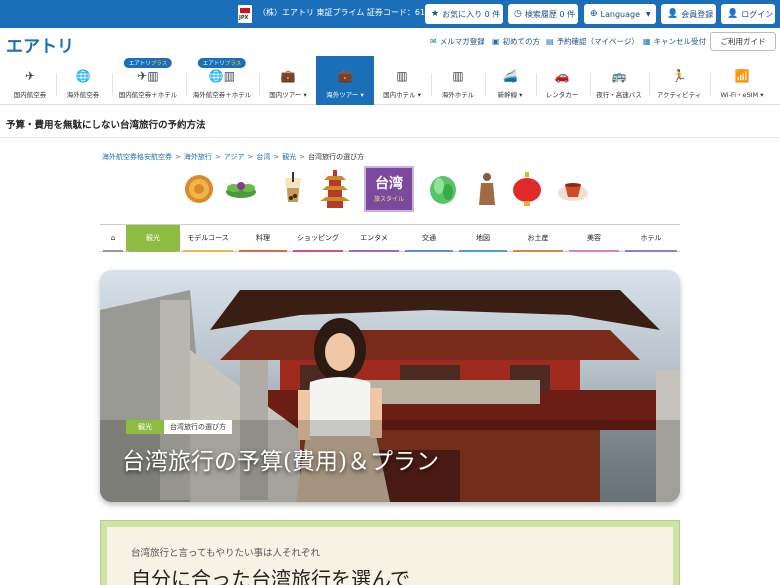 Image resolution: width=780 pixels, height=585 pixels. Describe the element at coordinates (562, 76) in the screenshot. I see `car-icon: 🚗` at that location.